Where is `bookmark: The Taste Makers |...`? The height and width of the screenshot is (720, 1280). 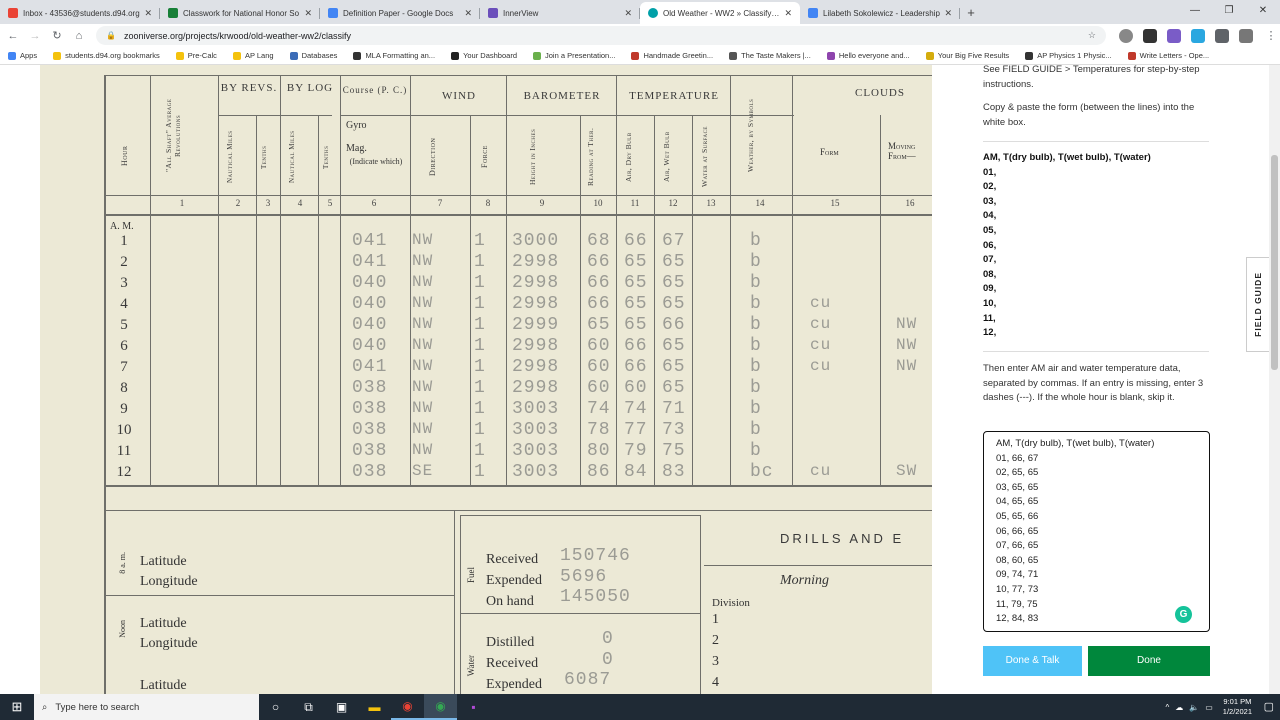 bookmark: The Taste Makers |... is located at coordinates (770, 55).